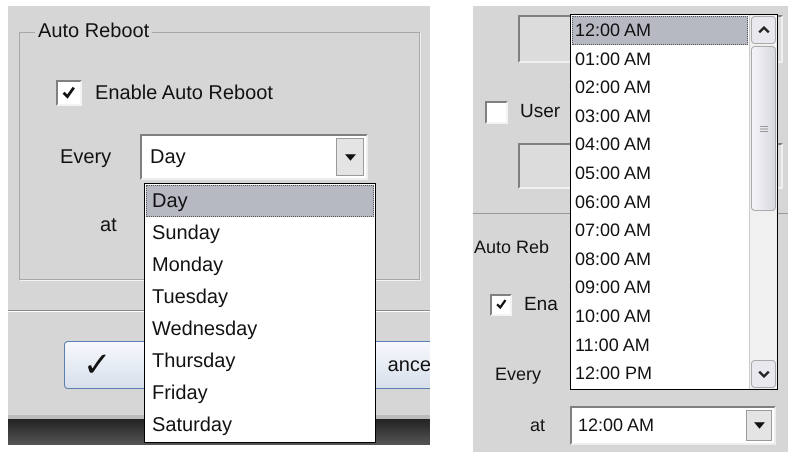 The image size is (788, 458). Describe the element at coordinates (254, 157) in the screenshot. I see `dropdown-field: Day` at that location.